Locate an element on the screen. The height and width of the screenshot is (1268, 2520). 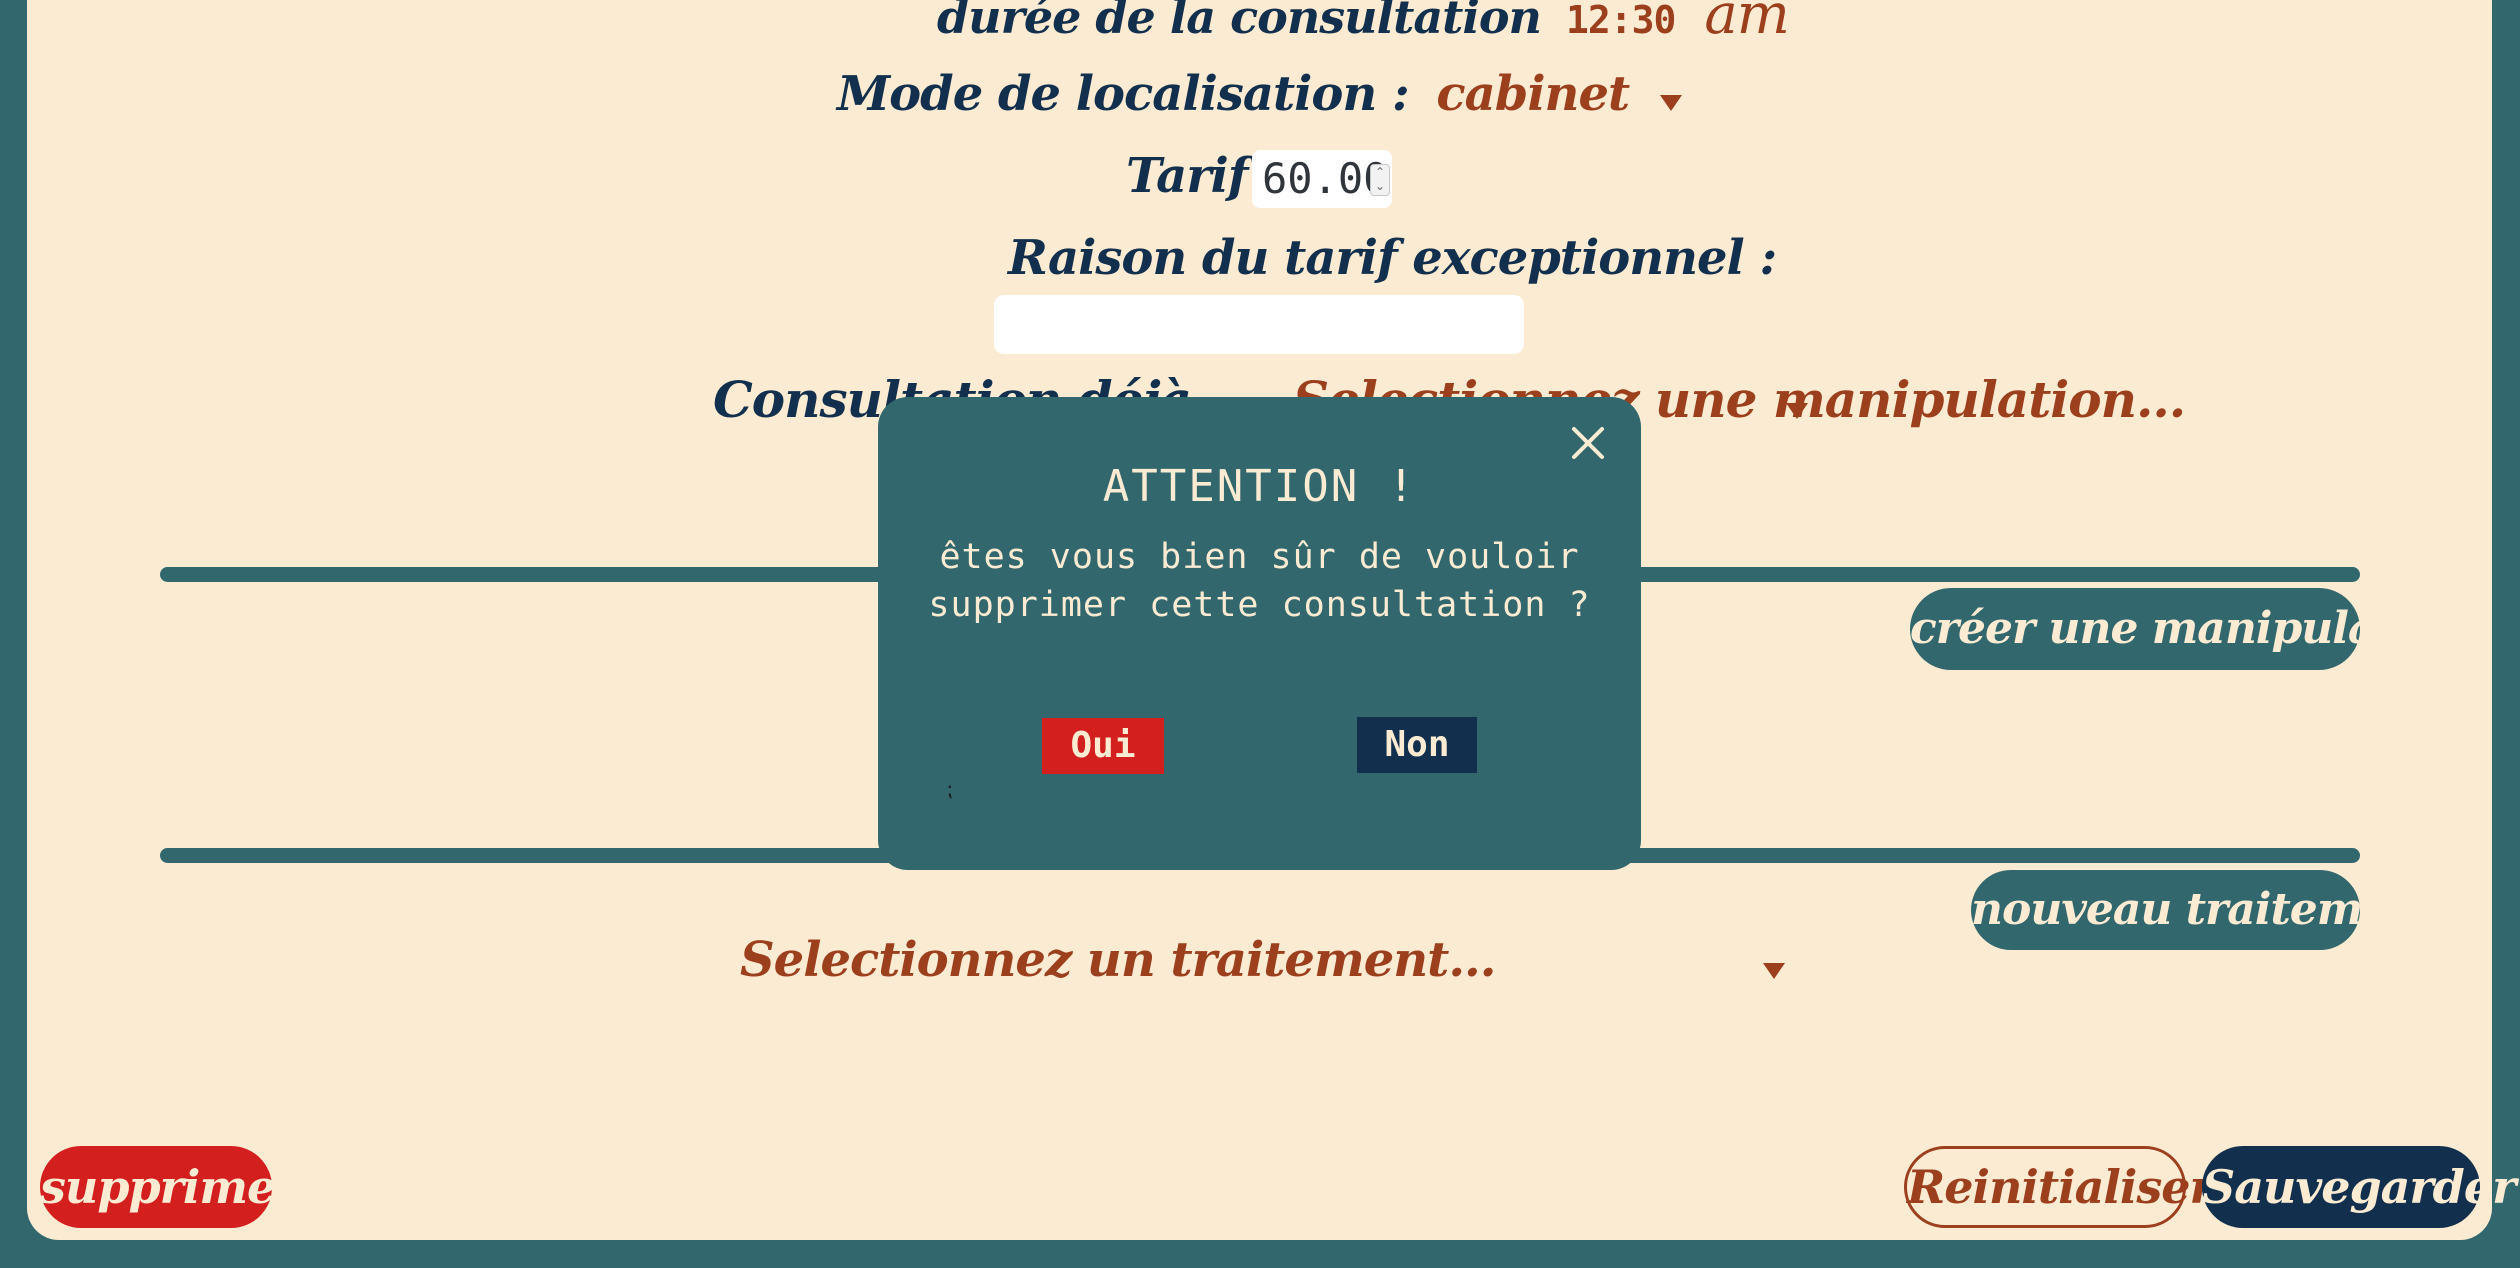
cursor-artifact: ⁏ is located at coordinates (949, 789).